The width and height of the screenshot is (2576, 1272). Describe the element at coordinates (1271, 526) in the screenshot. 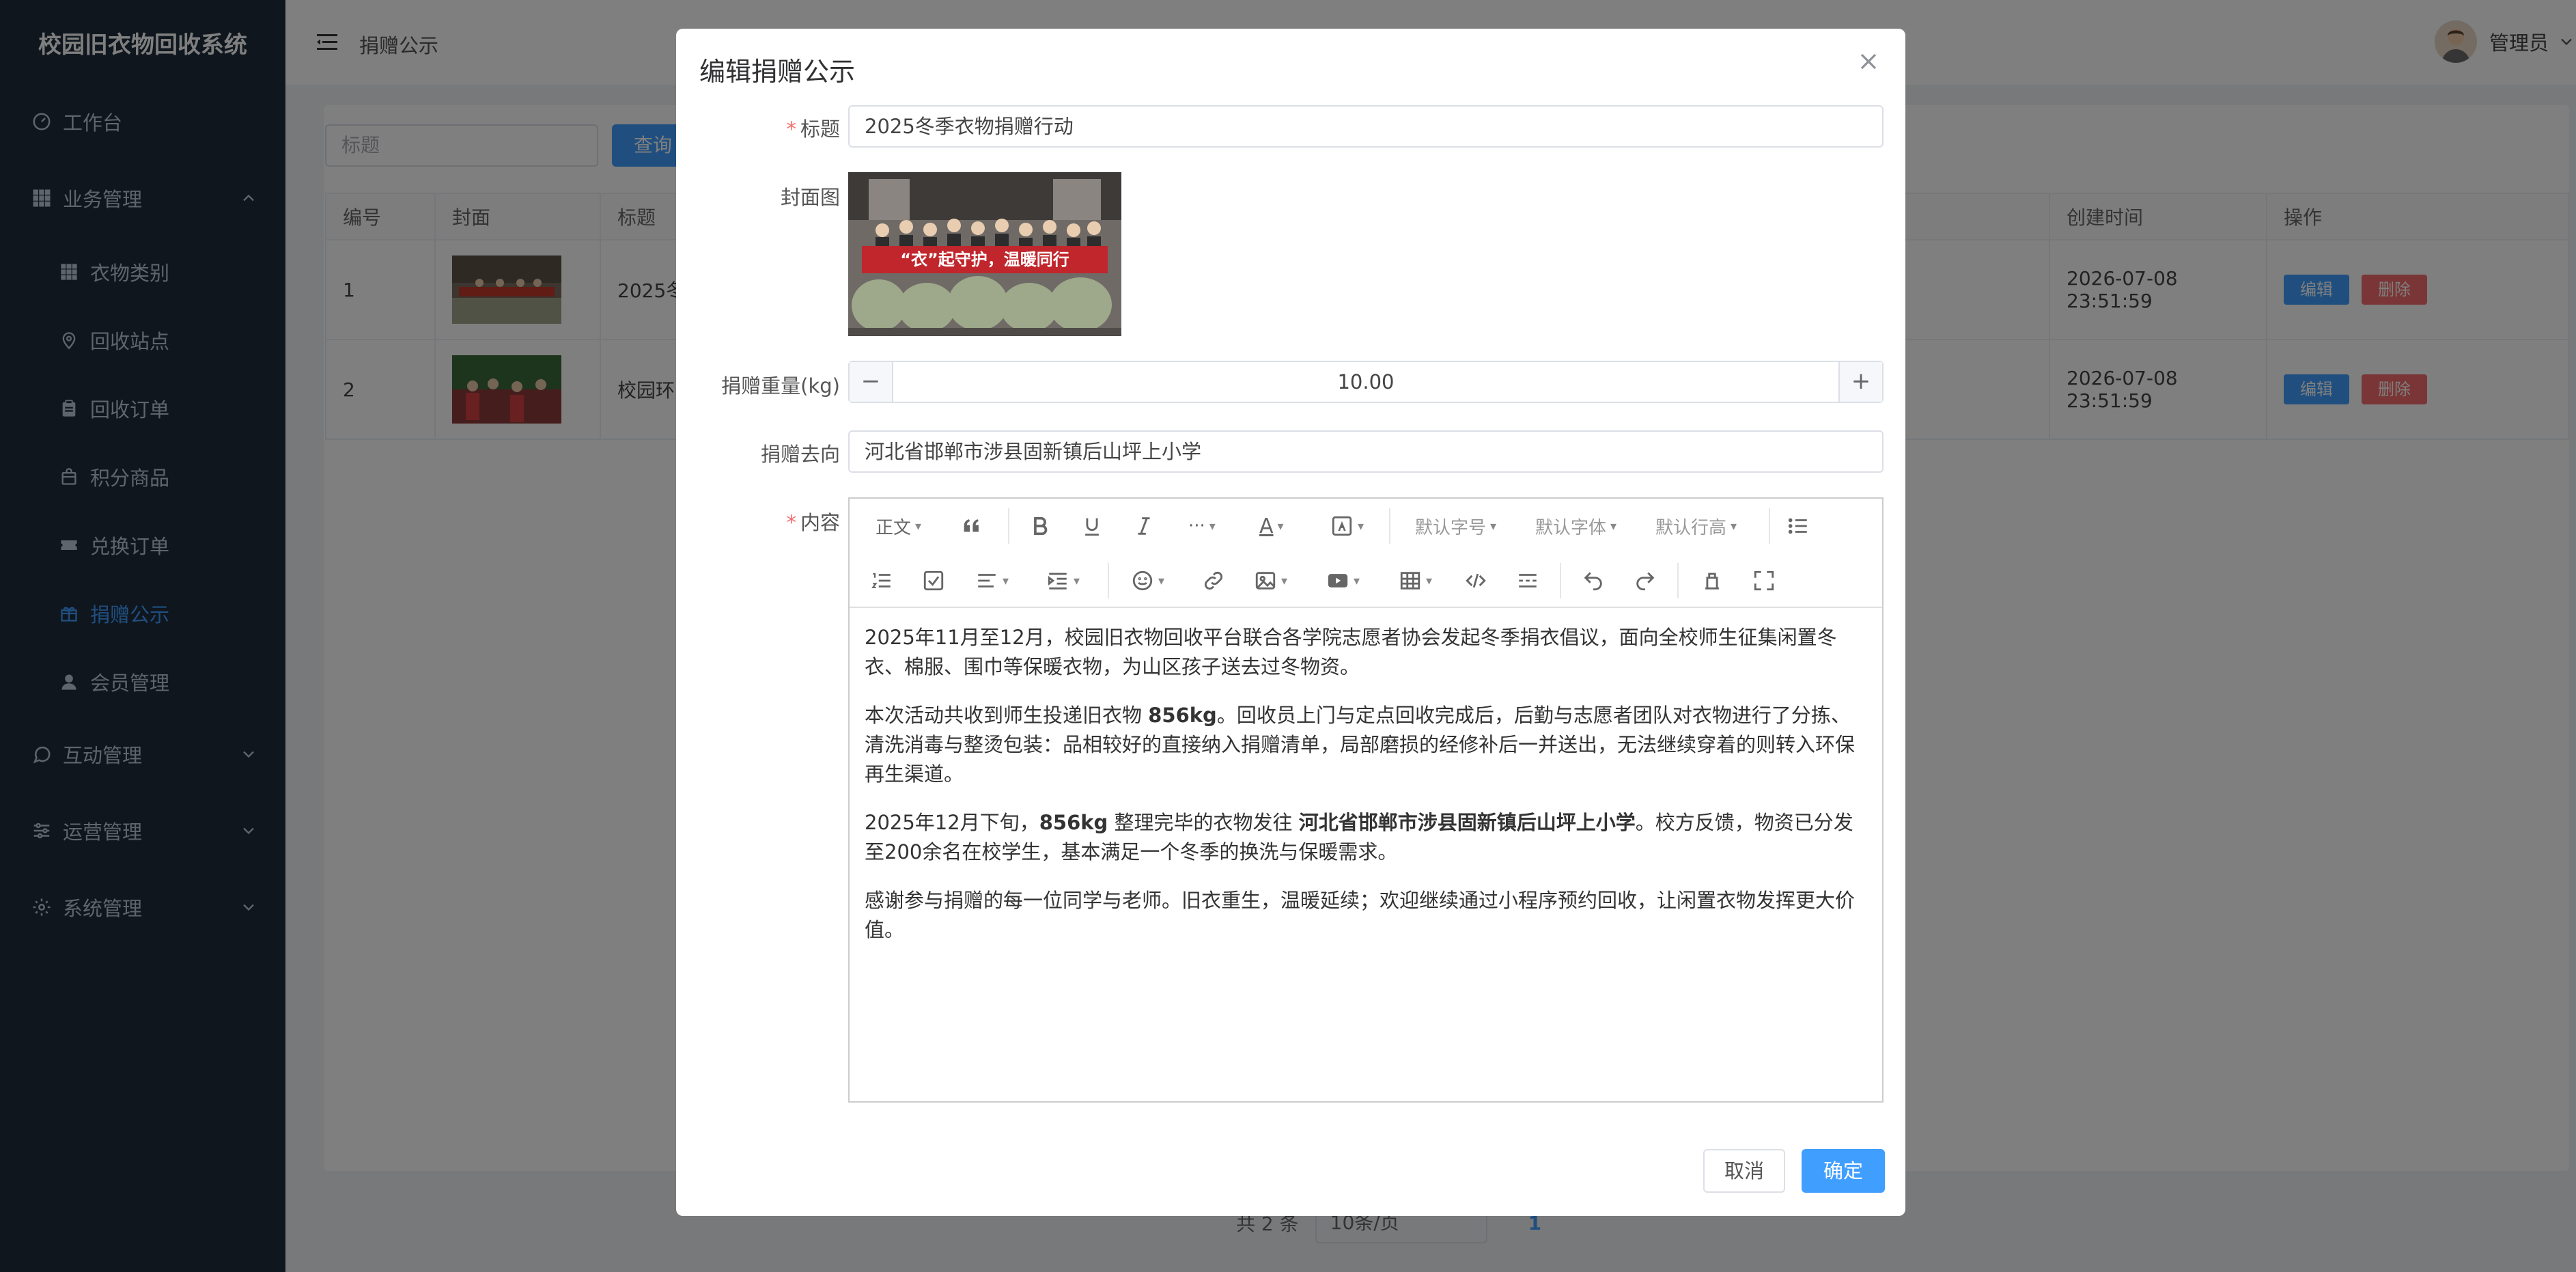

I see `font-color-icon: A ▾` at that location.